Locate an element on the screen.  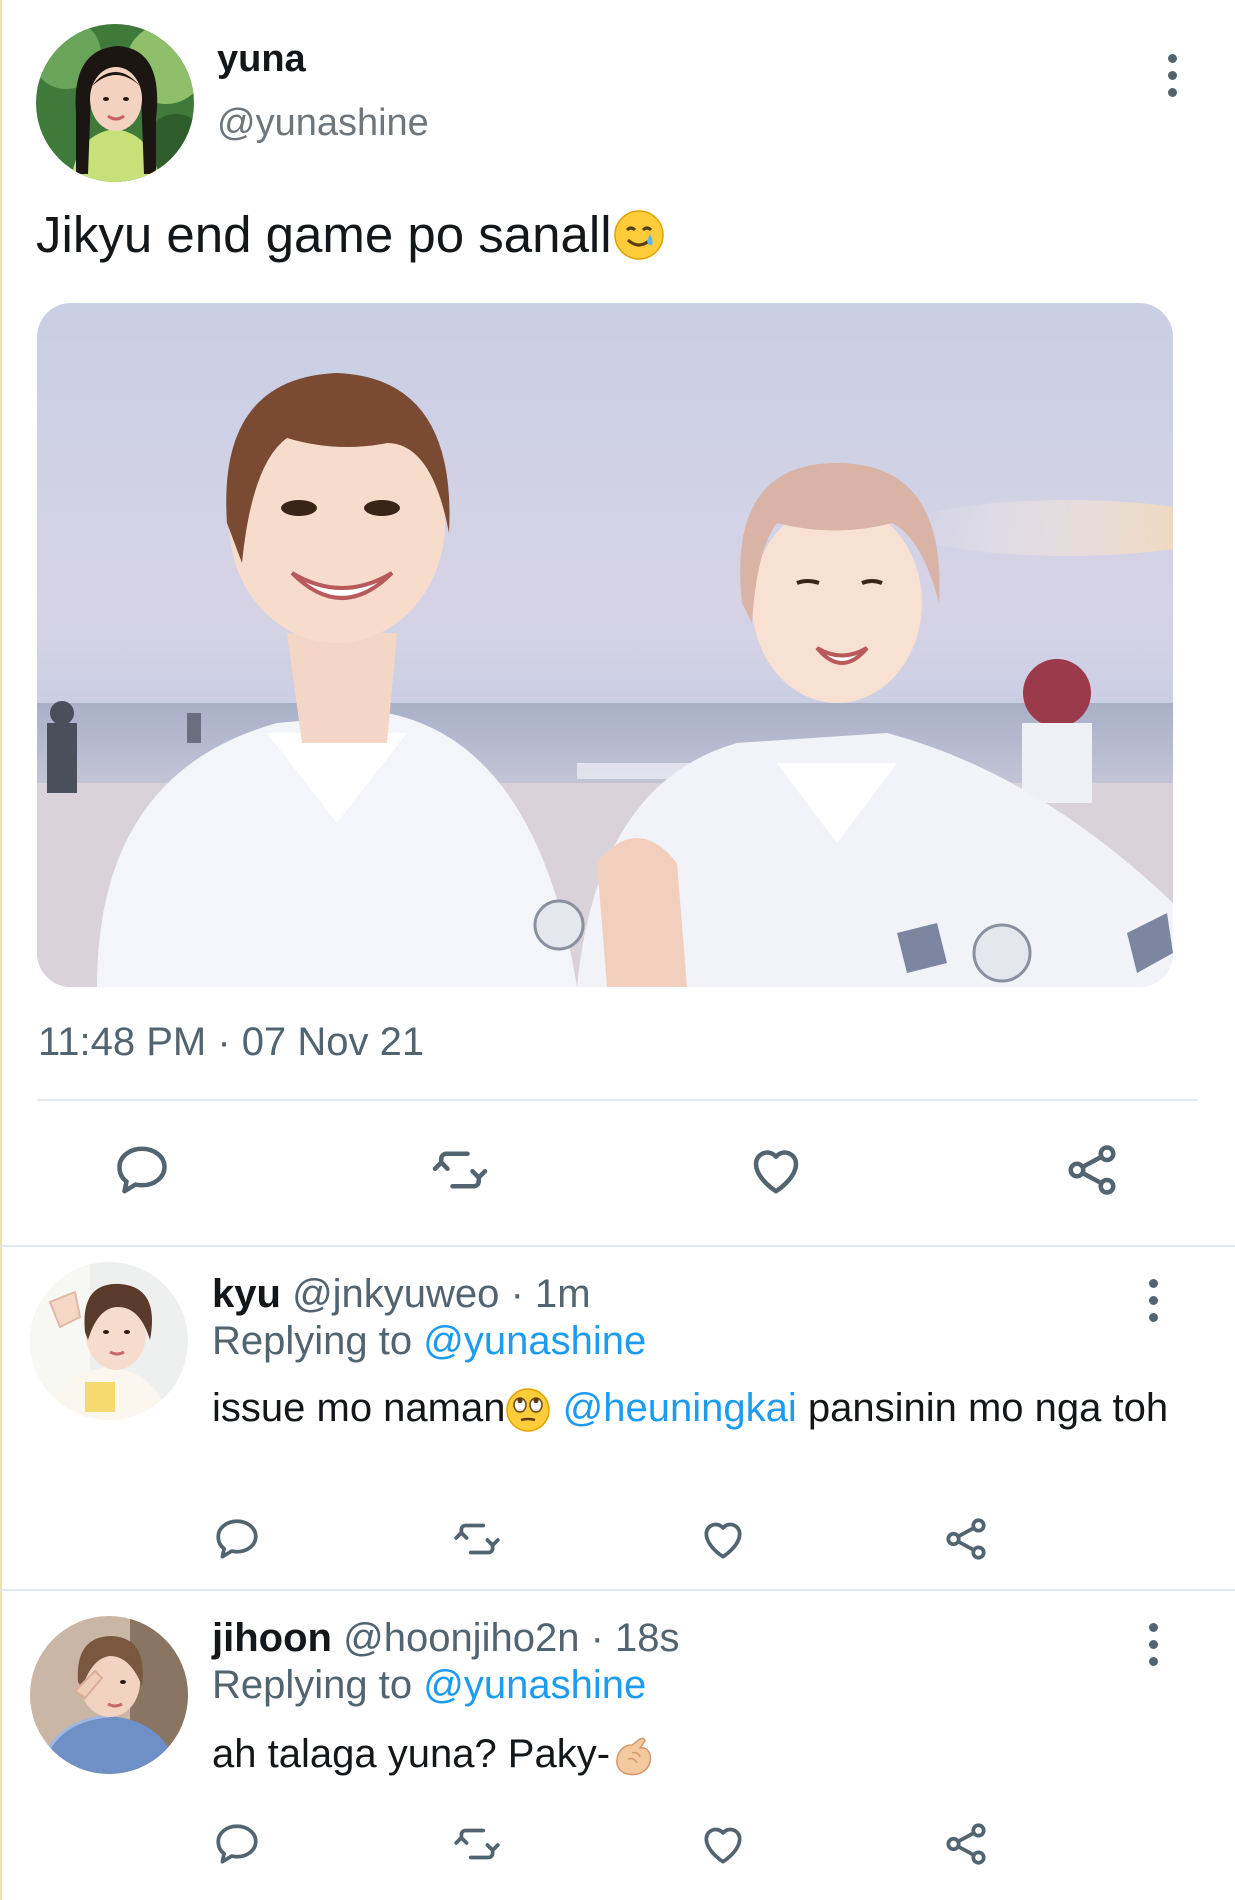
reply-text-part: pansinin mo nga toh is located at coordinates (982, 1408).